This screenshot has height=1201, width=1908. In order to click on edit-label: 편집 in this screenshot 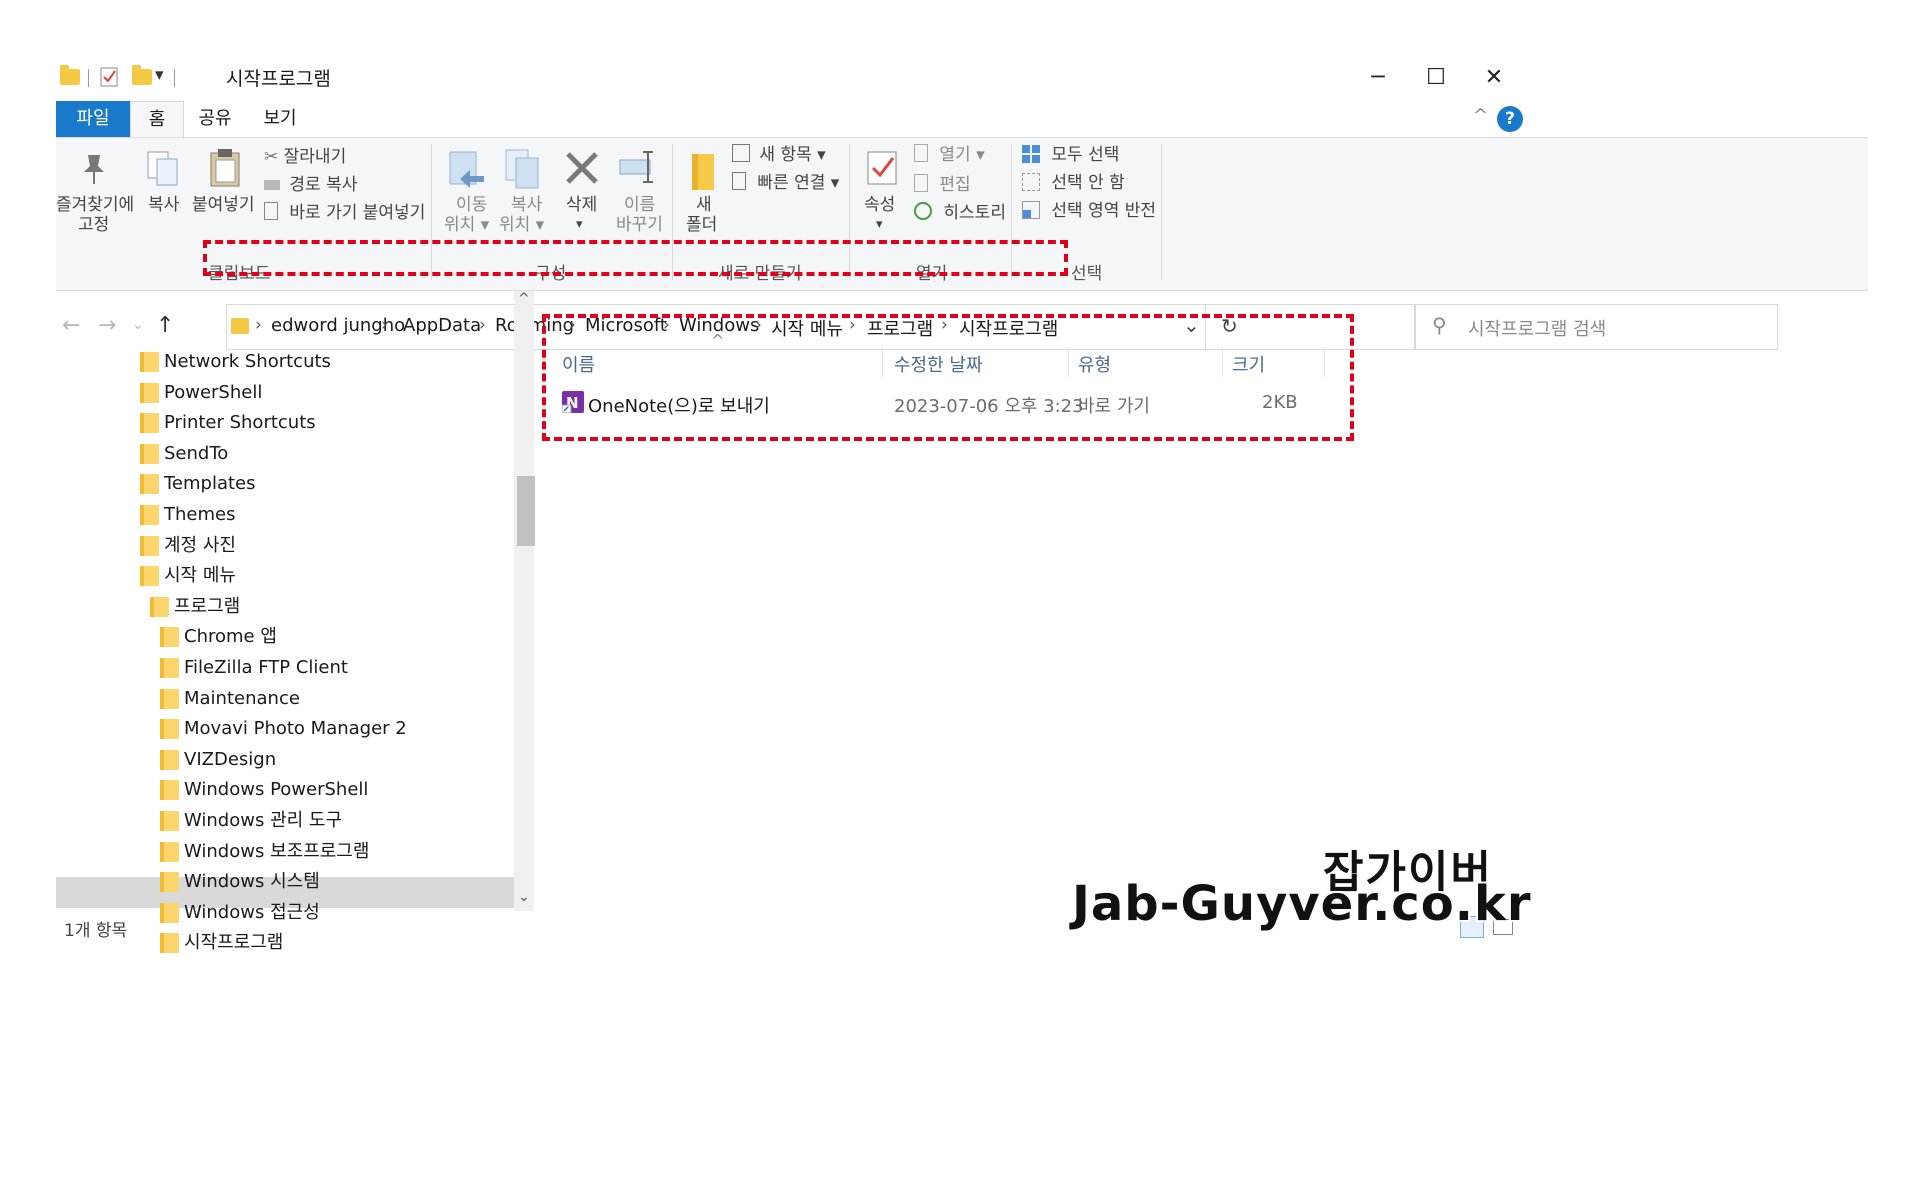, I will do `click(955, 185)`.